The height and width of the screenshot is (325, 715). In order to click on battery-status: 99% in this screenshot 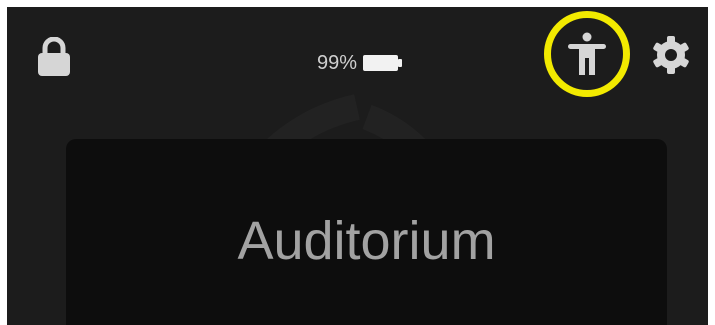, I will do `click(360, 63)`.